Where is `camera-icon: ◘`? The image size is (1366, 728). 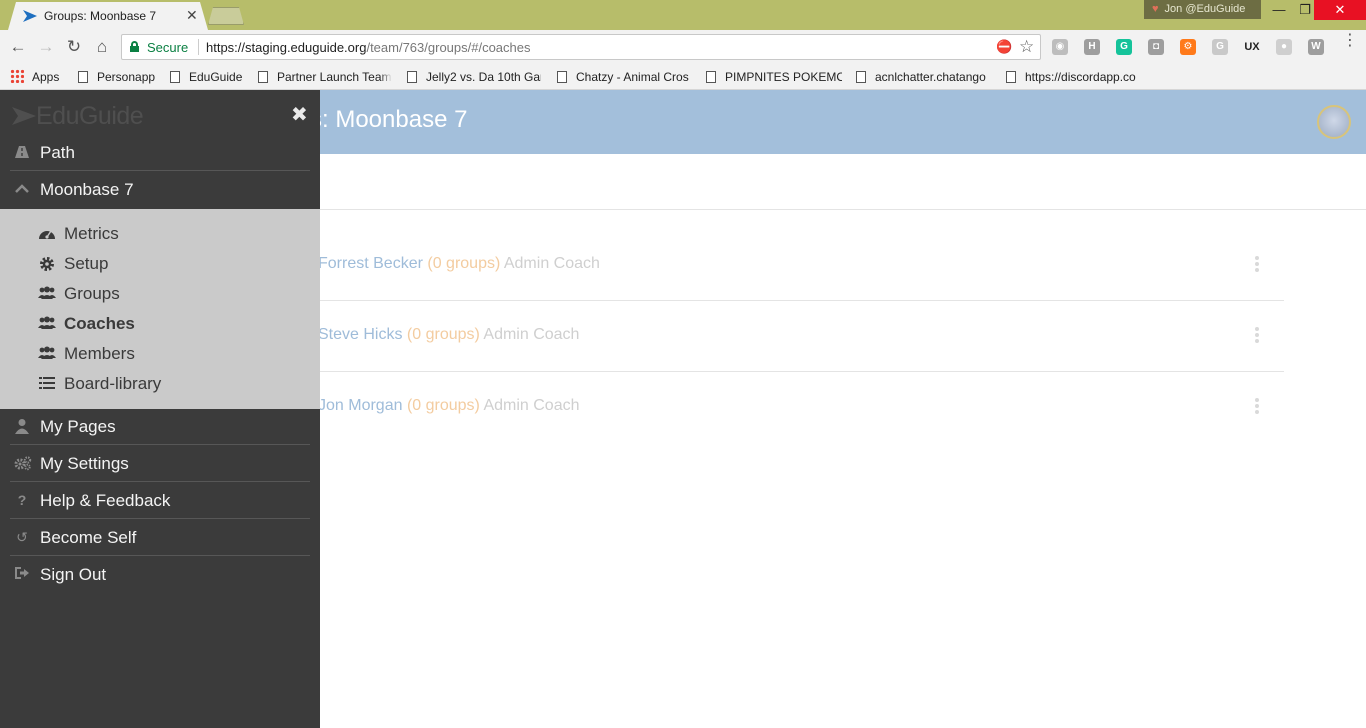
camera-icon: ◘ is located at coordinates (1156, 47).